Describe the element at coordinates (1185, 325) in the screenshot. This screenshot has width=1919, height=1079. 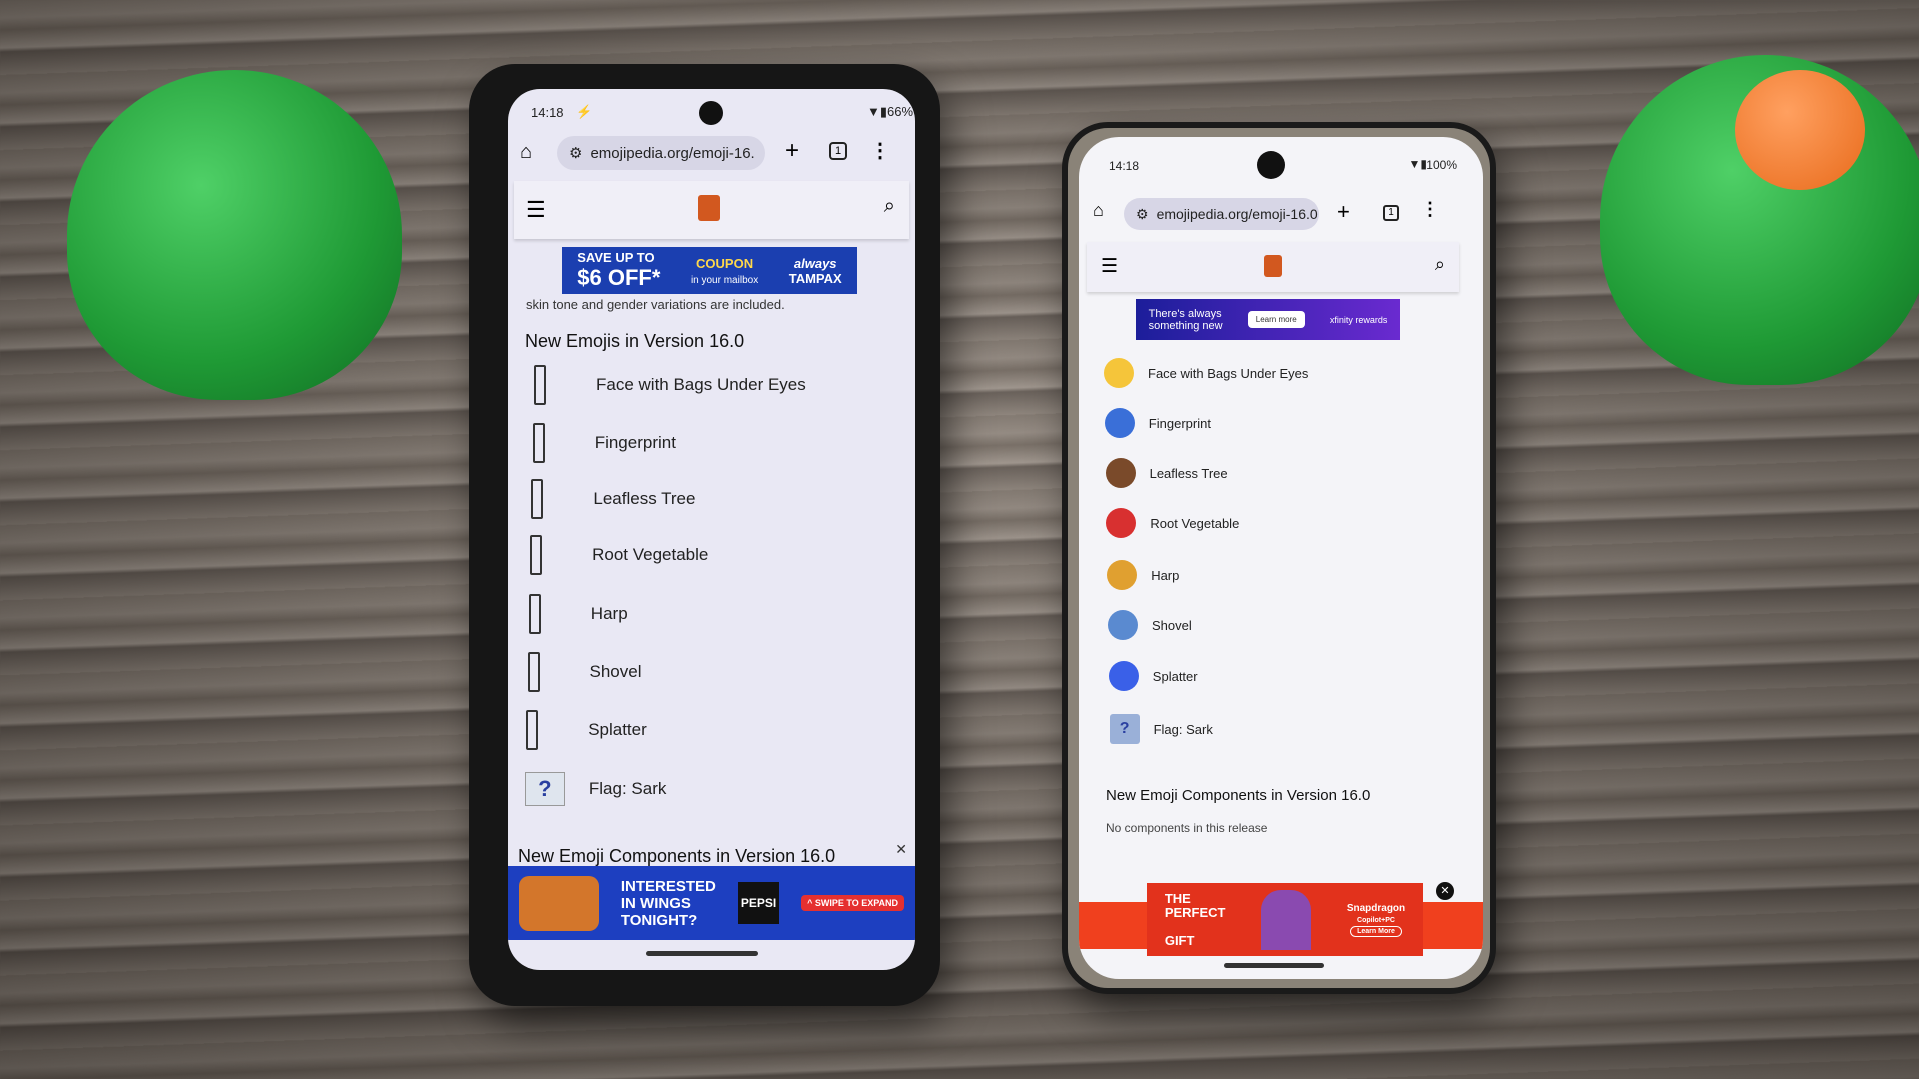
I see `ad-text2: something new` at that location.